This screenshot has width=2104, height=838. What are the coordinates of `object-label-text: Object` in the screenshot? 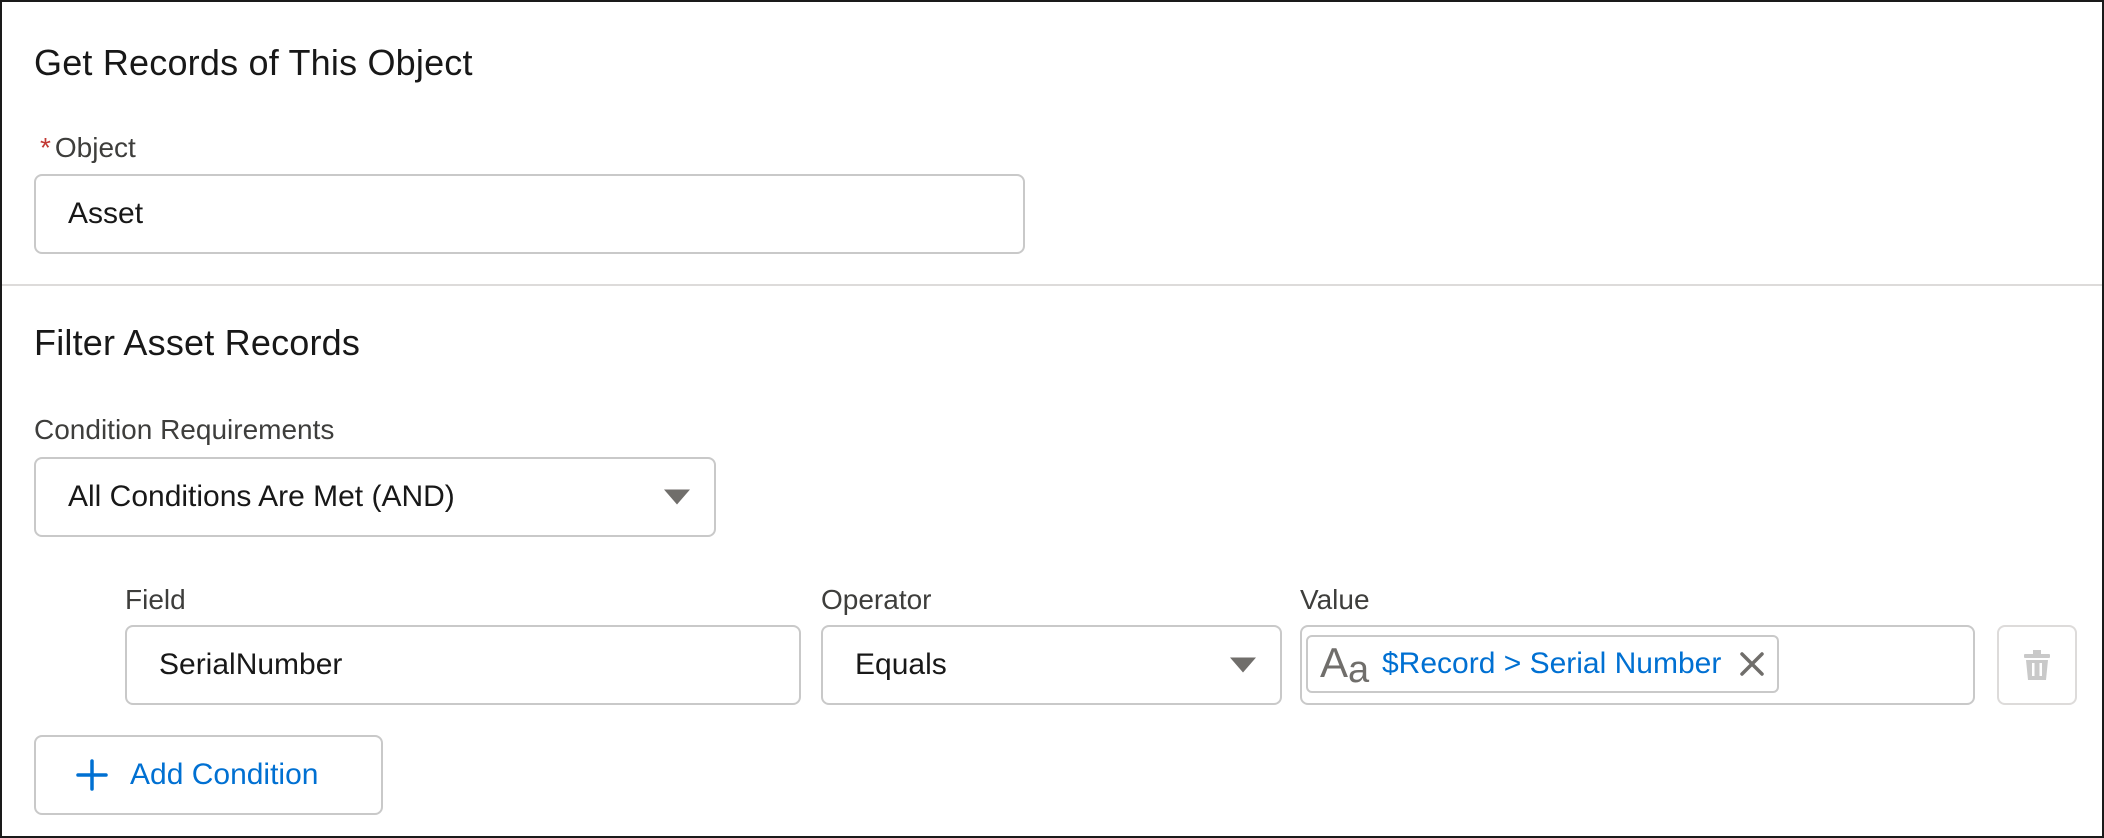 It's located at (95, 147).